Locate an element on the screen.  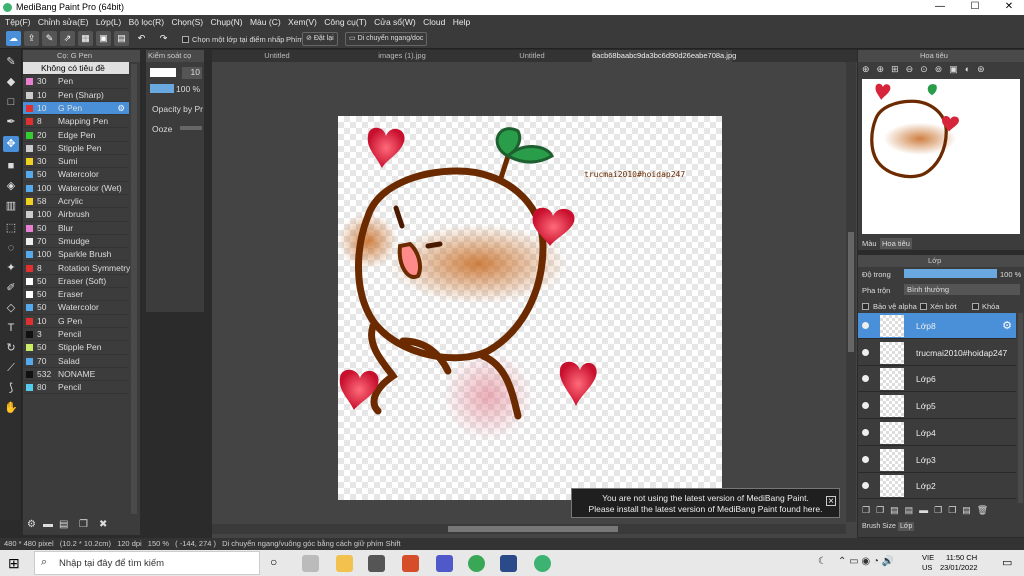
minimize-button: — is located at coordinates (940, 6).